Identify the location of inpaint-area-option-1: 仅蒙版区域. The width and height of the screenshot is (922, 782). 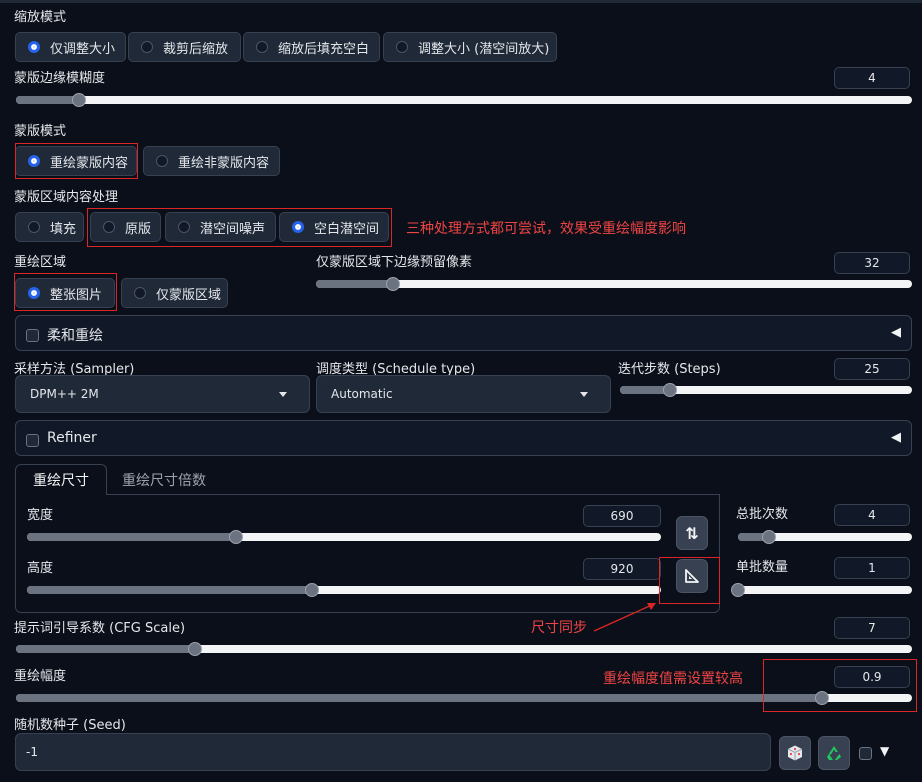
(174, 293).